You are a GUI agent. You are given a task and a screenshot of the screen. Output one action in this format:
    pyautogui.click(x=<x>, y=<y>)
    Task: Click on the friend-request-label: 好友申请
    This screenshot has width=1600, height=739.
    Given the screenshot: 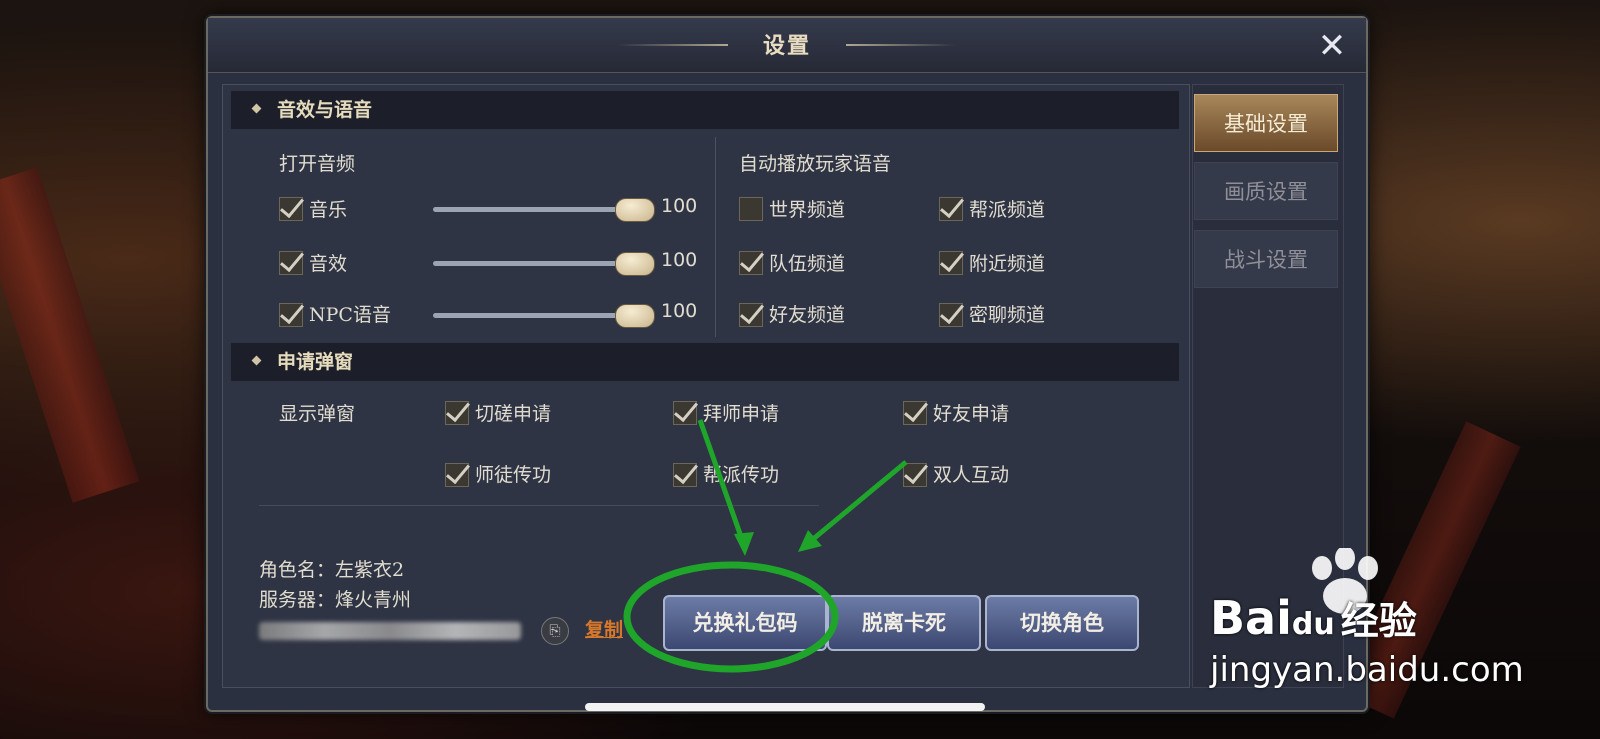 What is the action you would take?
    pyautogui.click(x=971, y=414)
    